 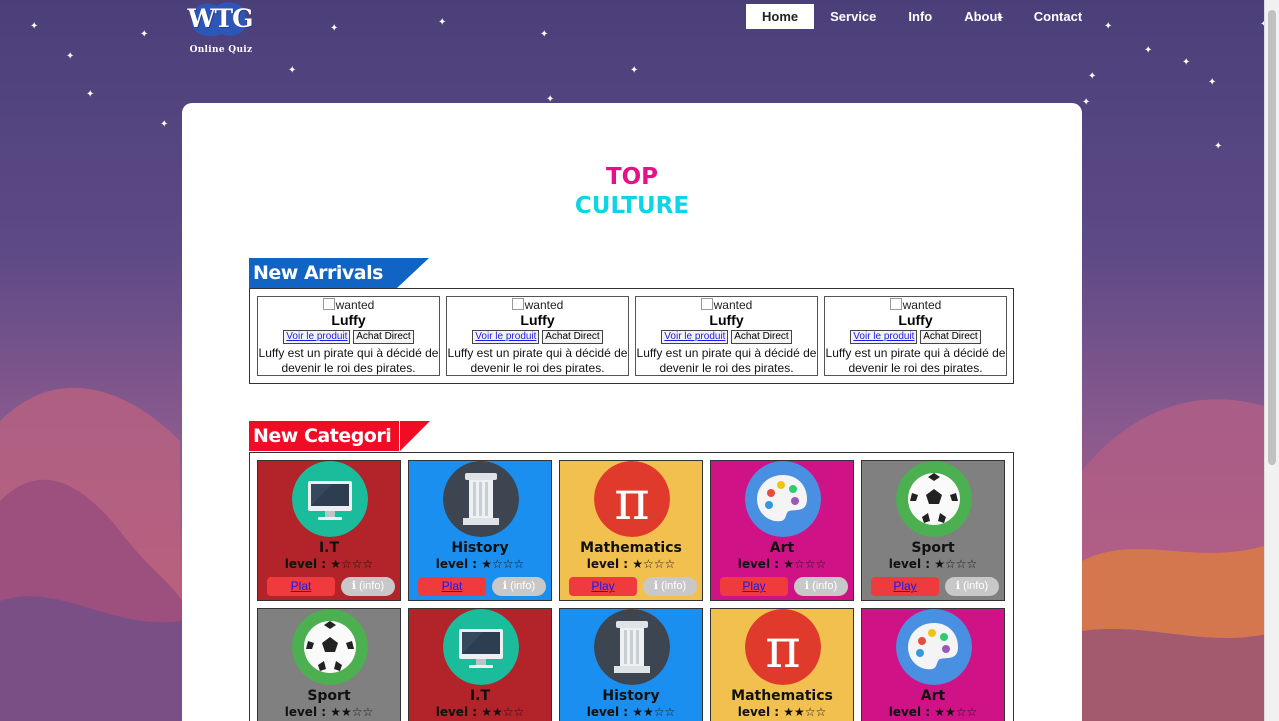 I want to click on new-categories-heading: New Categori, so click(x=339, y=436).